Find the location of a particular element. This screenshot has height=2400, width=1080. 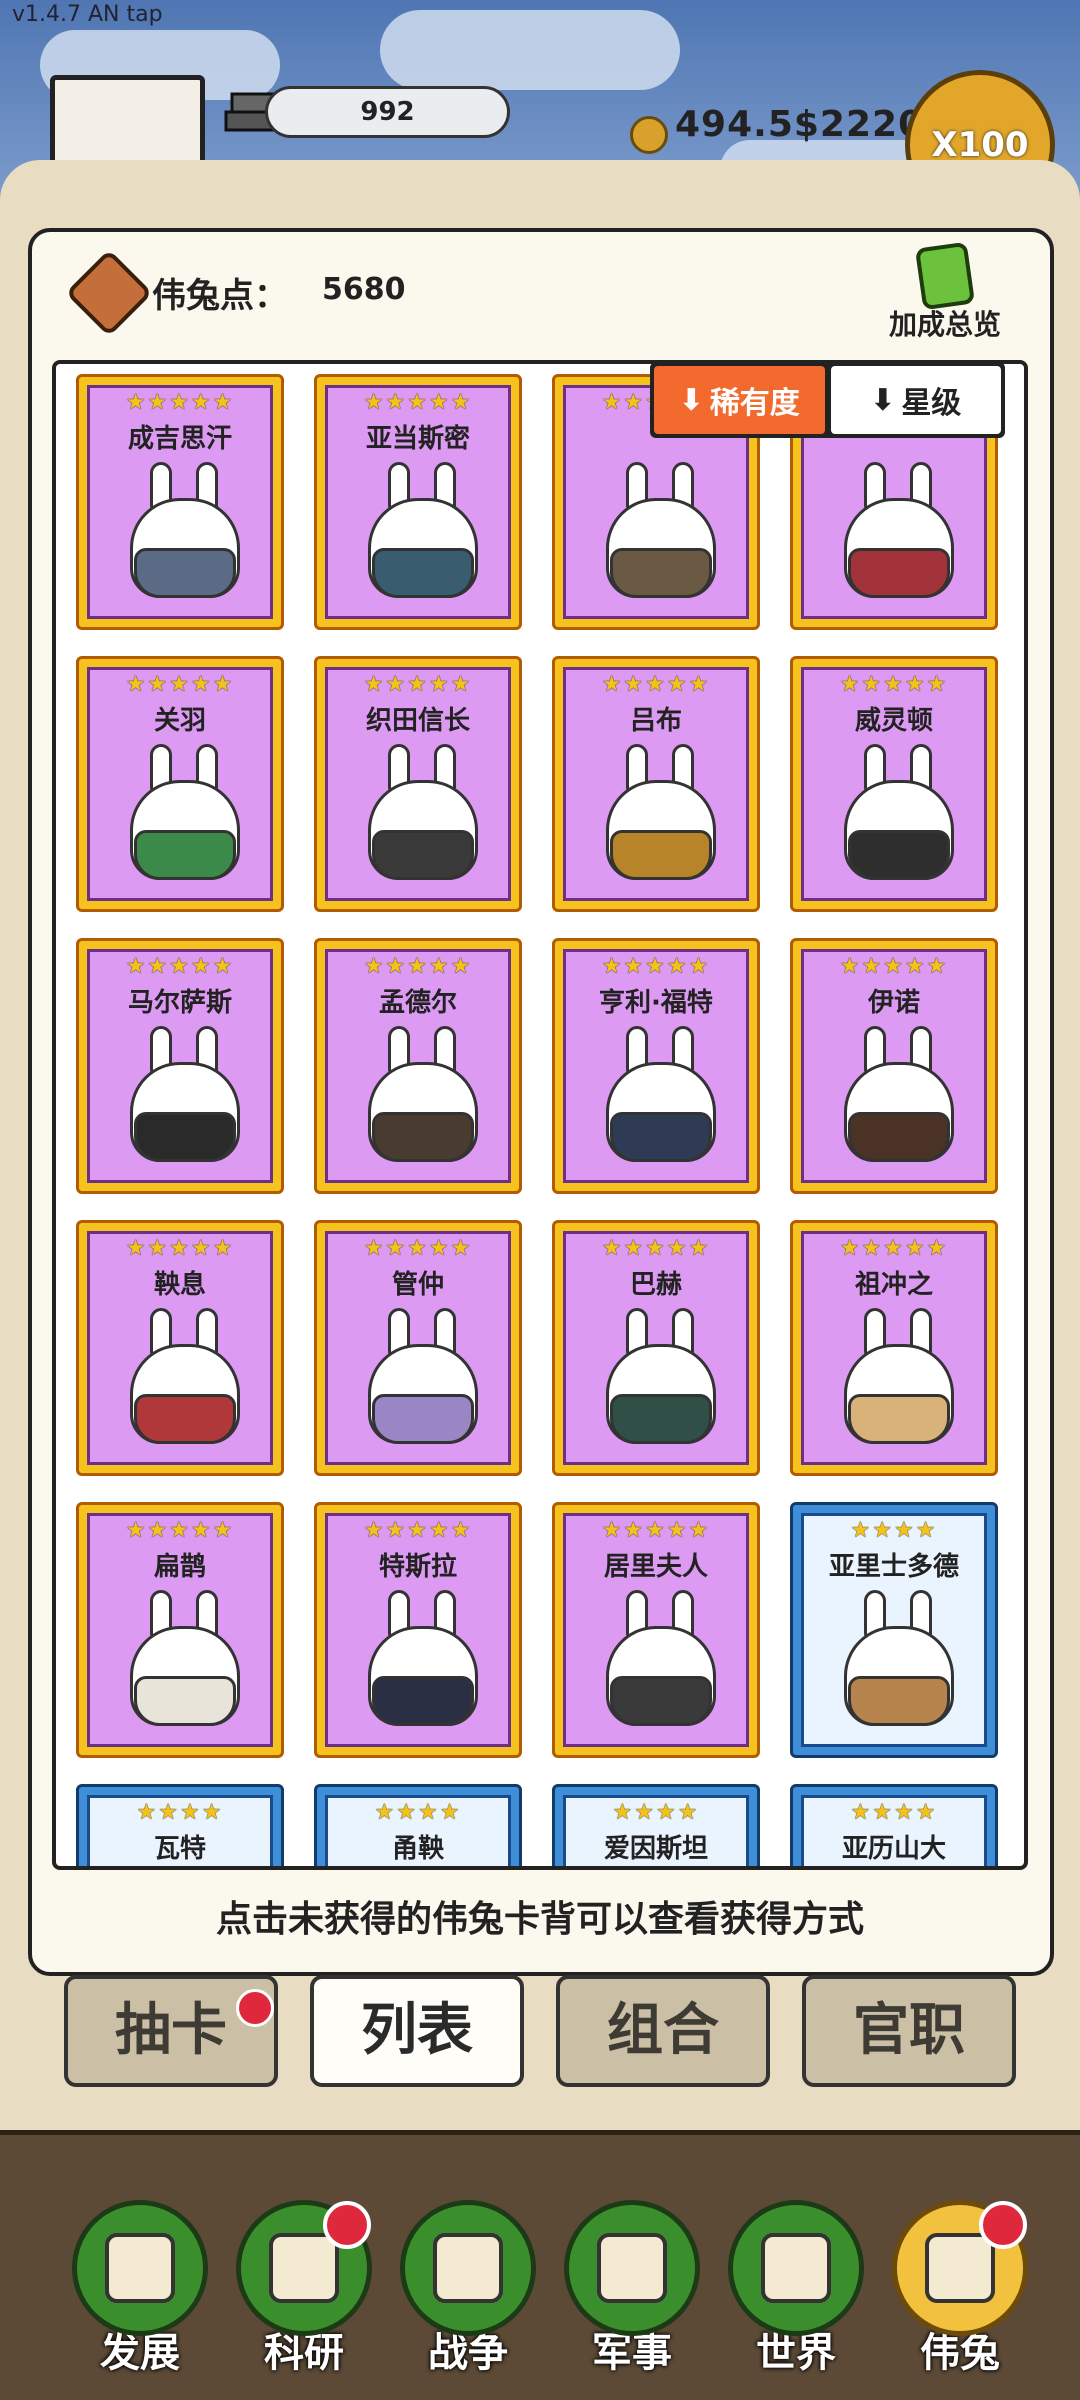

bottom-nav-items: 发展 科研 战争 军事 世界 伟兔 is located at coordinates (550, 2295).